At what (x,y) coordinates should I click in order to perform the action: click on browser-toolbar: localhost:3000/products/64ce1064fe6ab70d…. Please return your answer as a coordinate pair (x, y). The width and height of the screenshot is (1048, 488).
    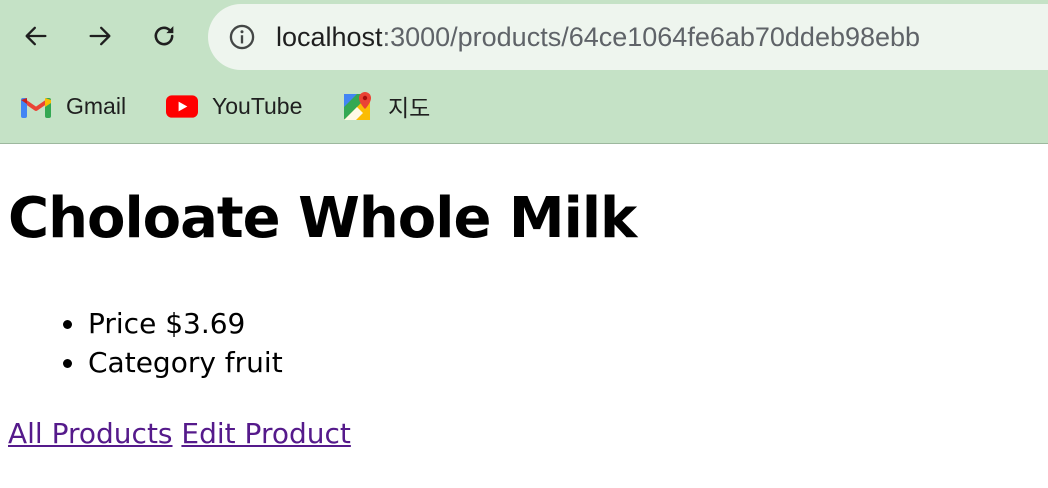
    Looking at the image, I should click on (524, 36).